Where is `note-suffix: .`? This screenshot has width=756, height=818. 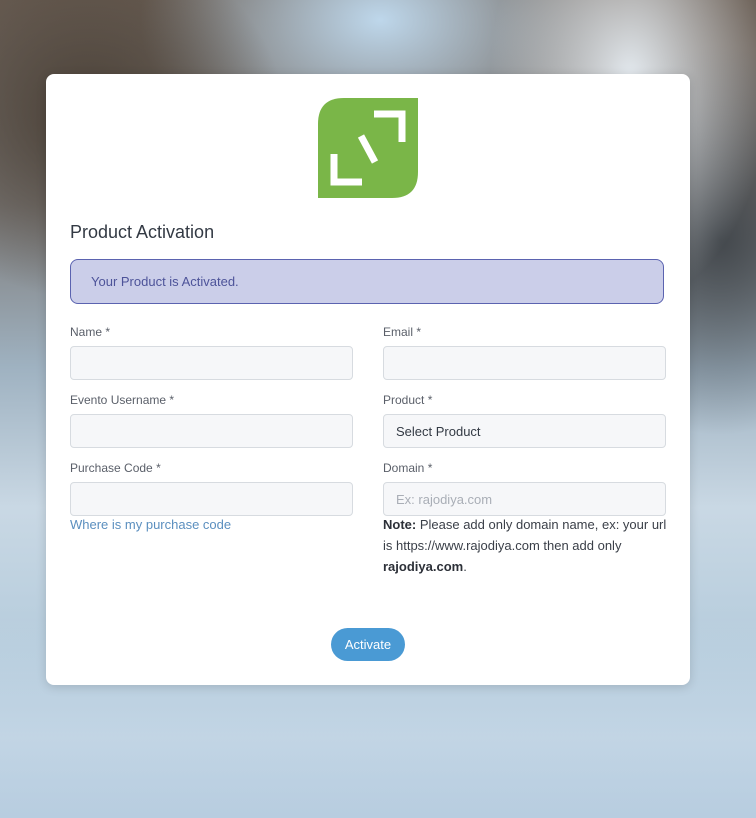 note-suffix: . is located at coordinates (465, 566).